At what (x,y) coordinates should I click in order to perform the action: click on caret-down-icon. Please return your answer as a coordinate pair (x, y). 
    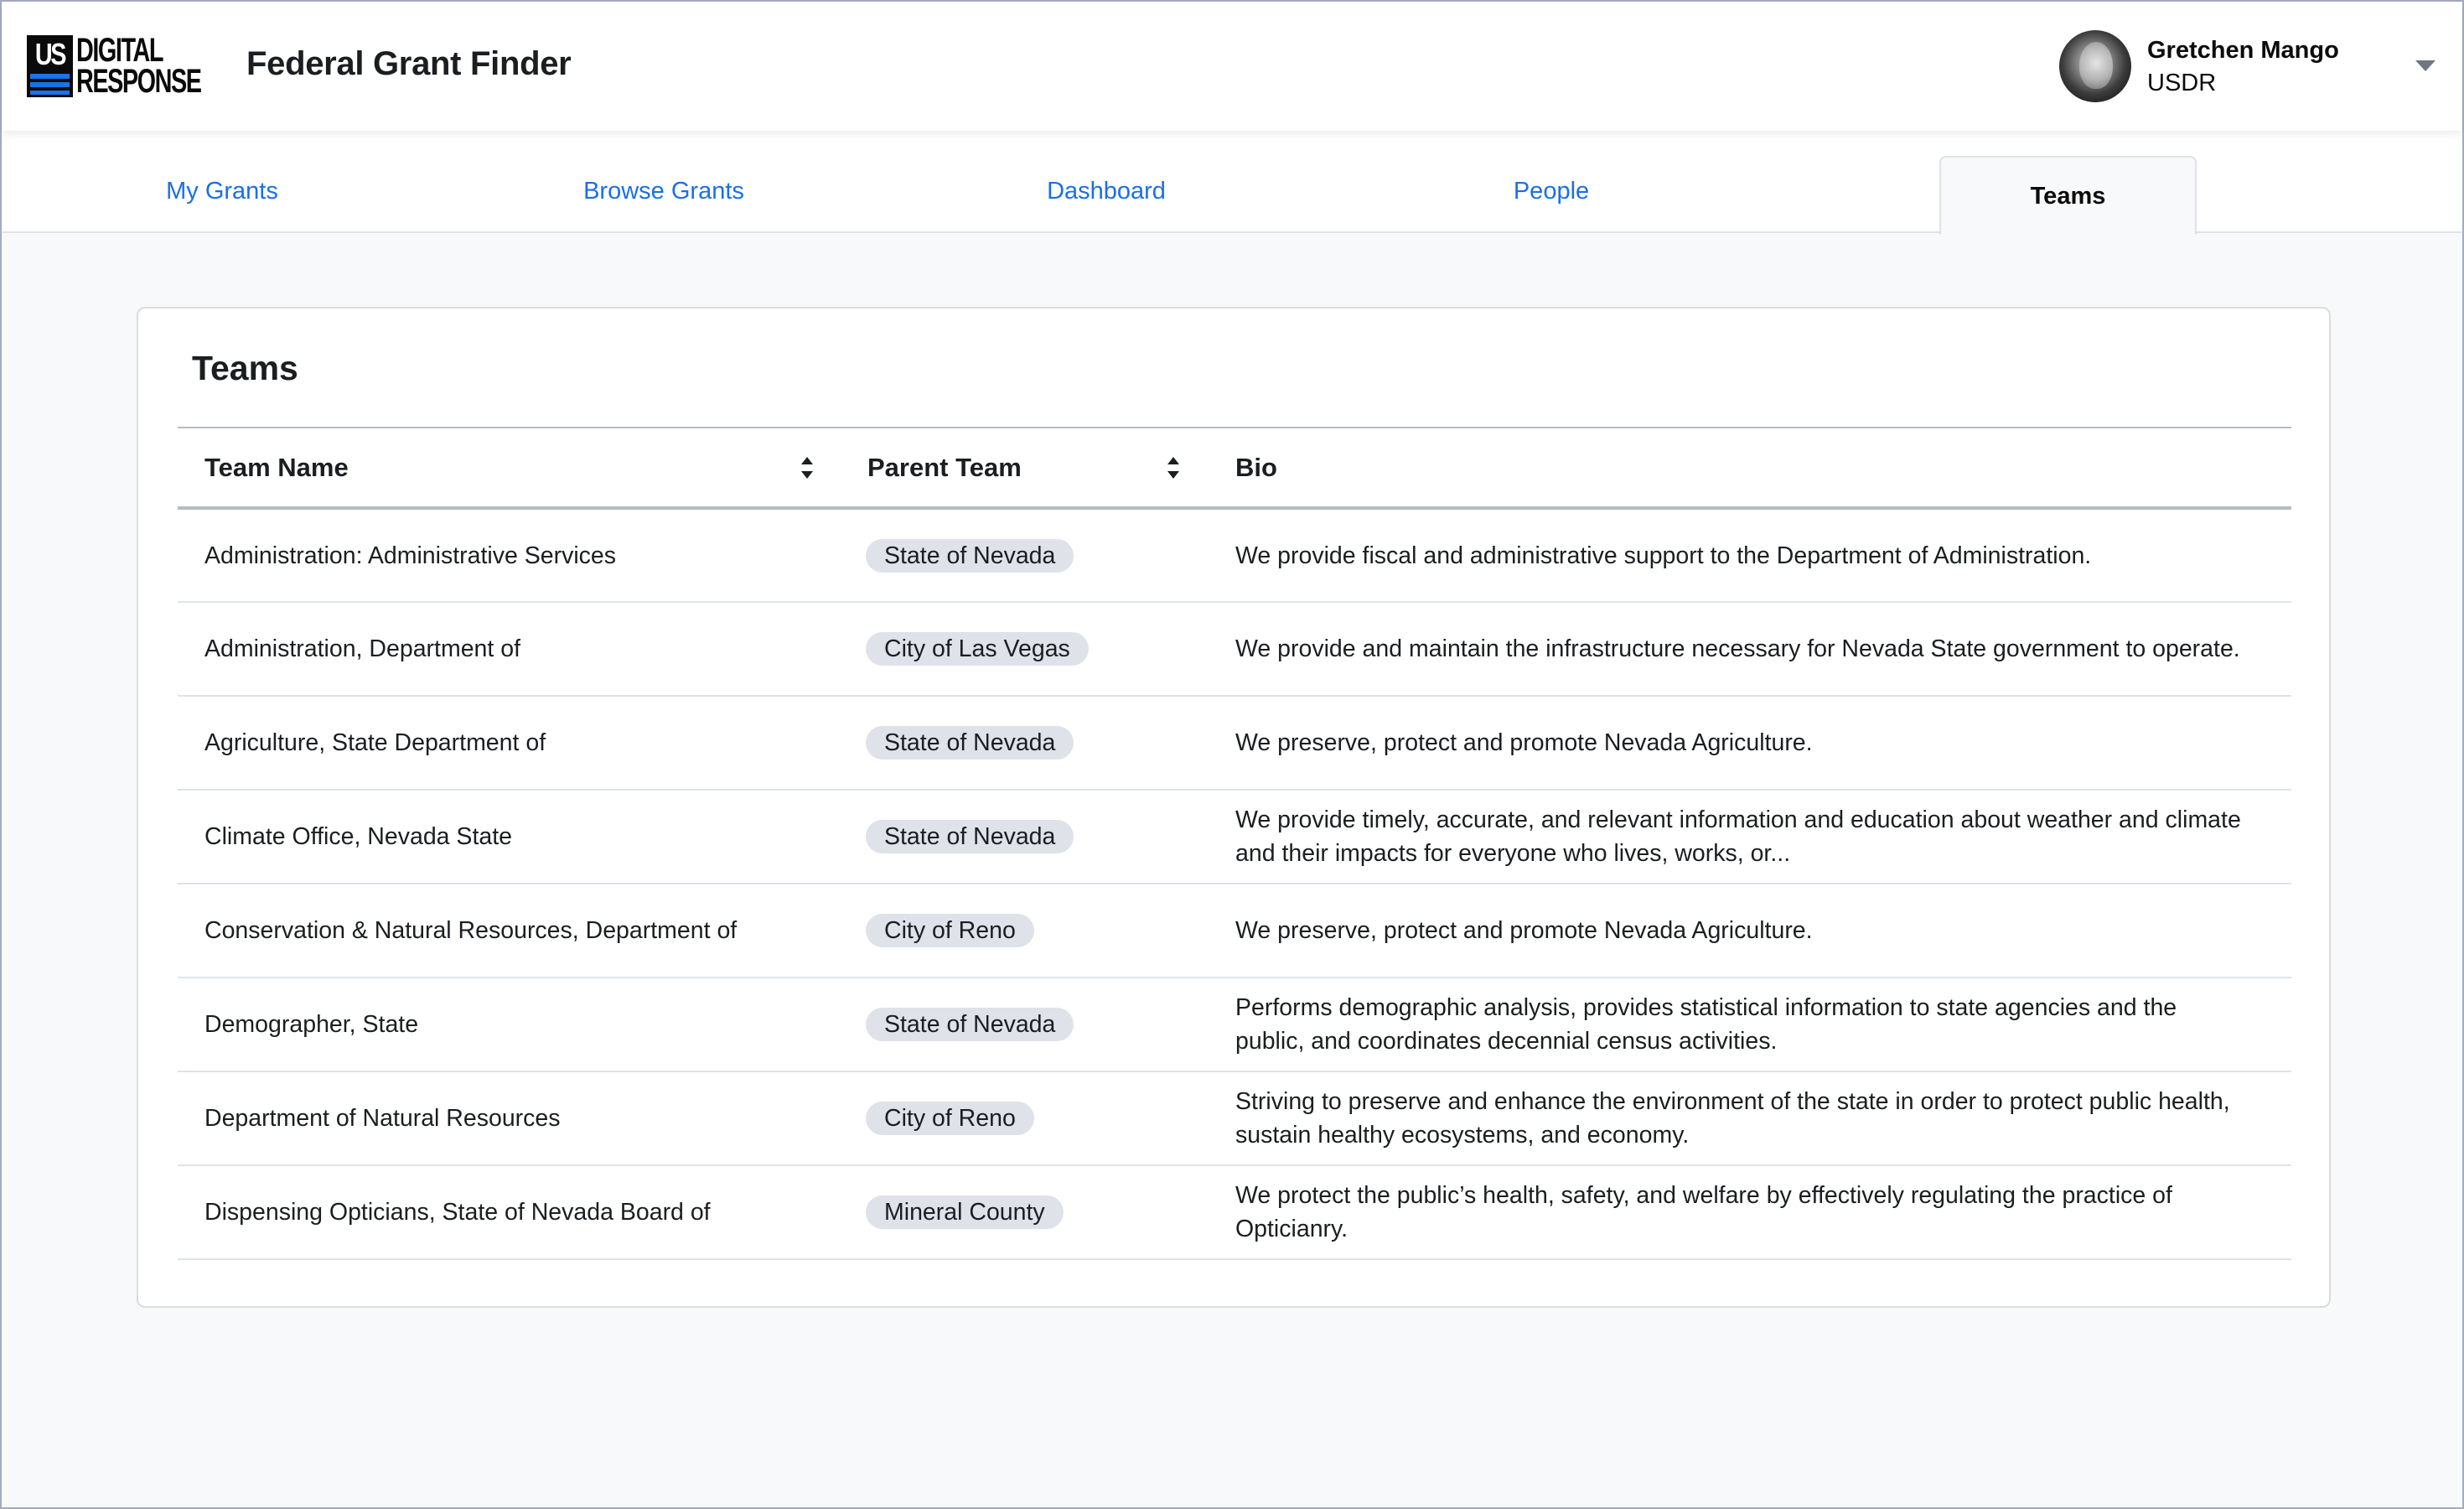
    Looking at the image, I should click on (2425, 65).